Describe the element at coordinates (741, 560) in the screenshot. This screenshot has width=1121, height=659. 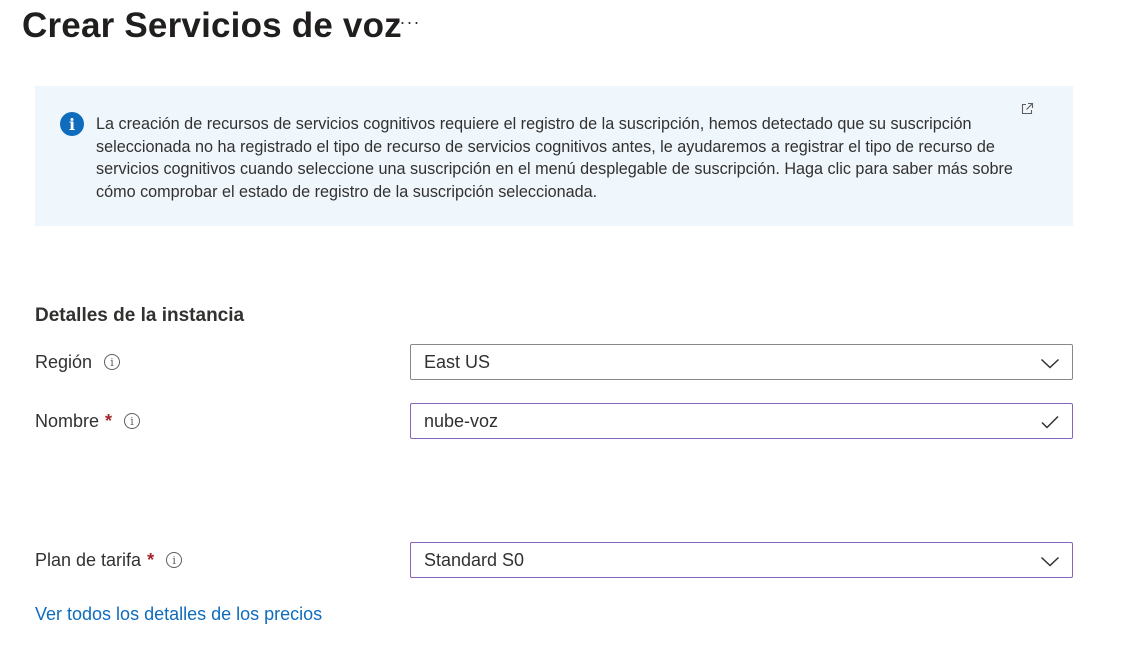
I see `pricing-tier-dropdown: Standard S0` at that location.